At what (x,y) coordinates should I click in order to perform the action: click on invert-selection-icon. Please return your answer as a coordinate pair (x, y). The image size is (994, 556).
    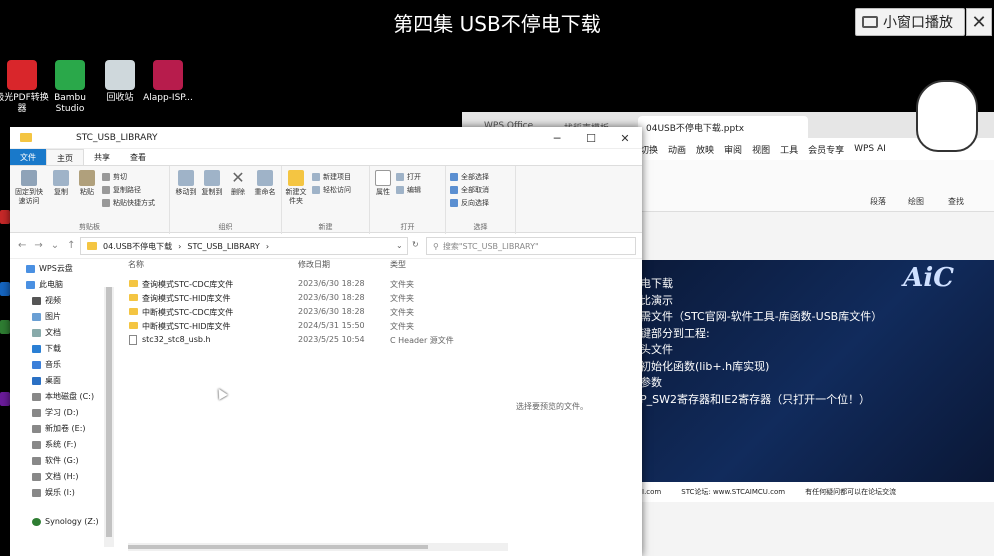
    Looking at the image, I should click on (454, 203).